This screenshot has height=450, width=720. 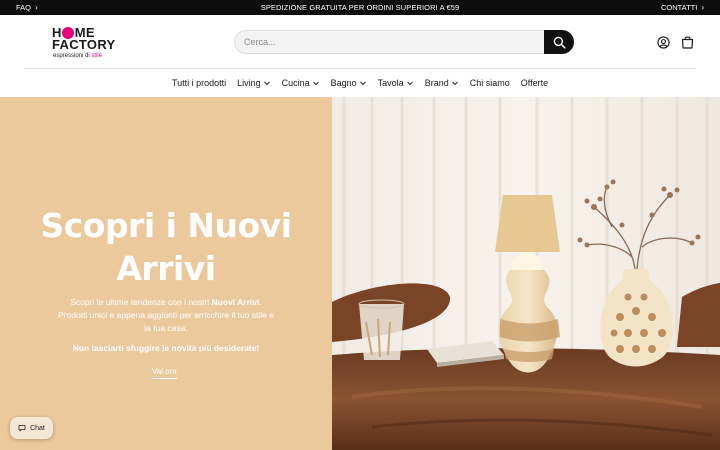 What do you see at coordinates (72, 56) in the screenshot?
I see `tagline-text: espressioni di` at bounding box center [72, 56].